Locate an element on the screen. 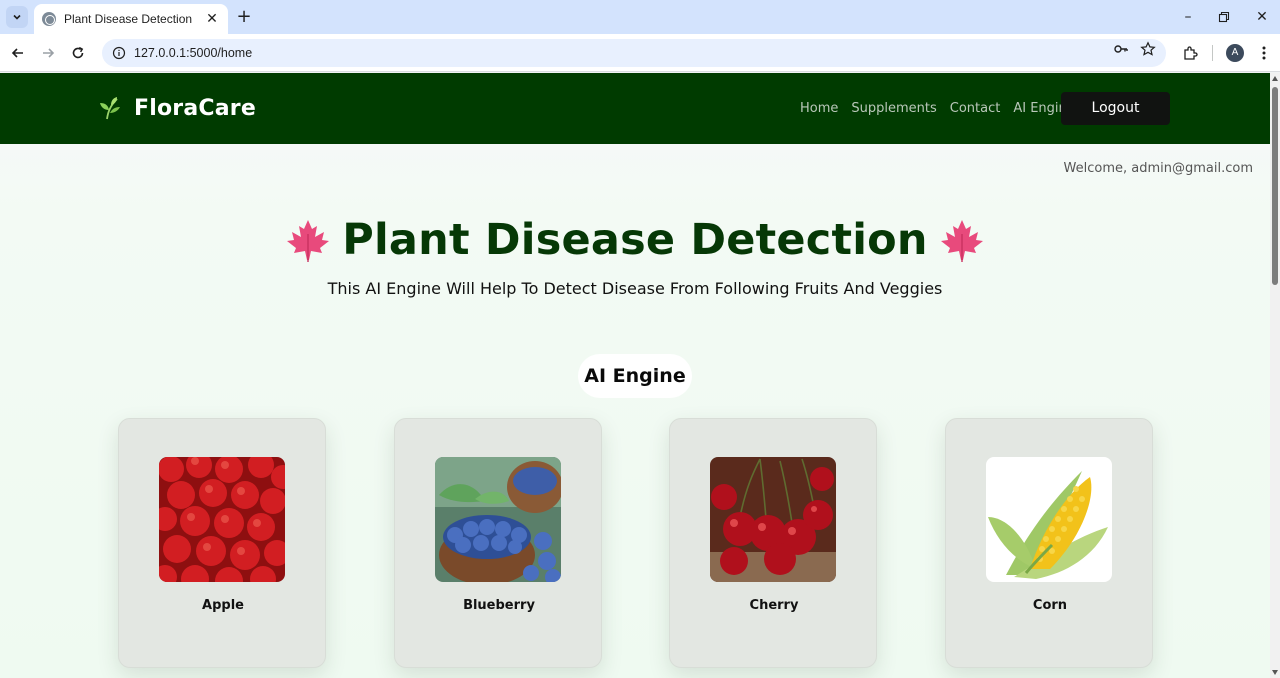 The image size is (1280, 678). restore-icon is located at coordinates (1224, 17).